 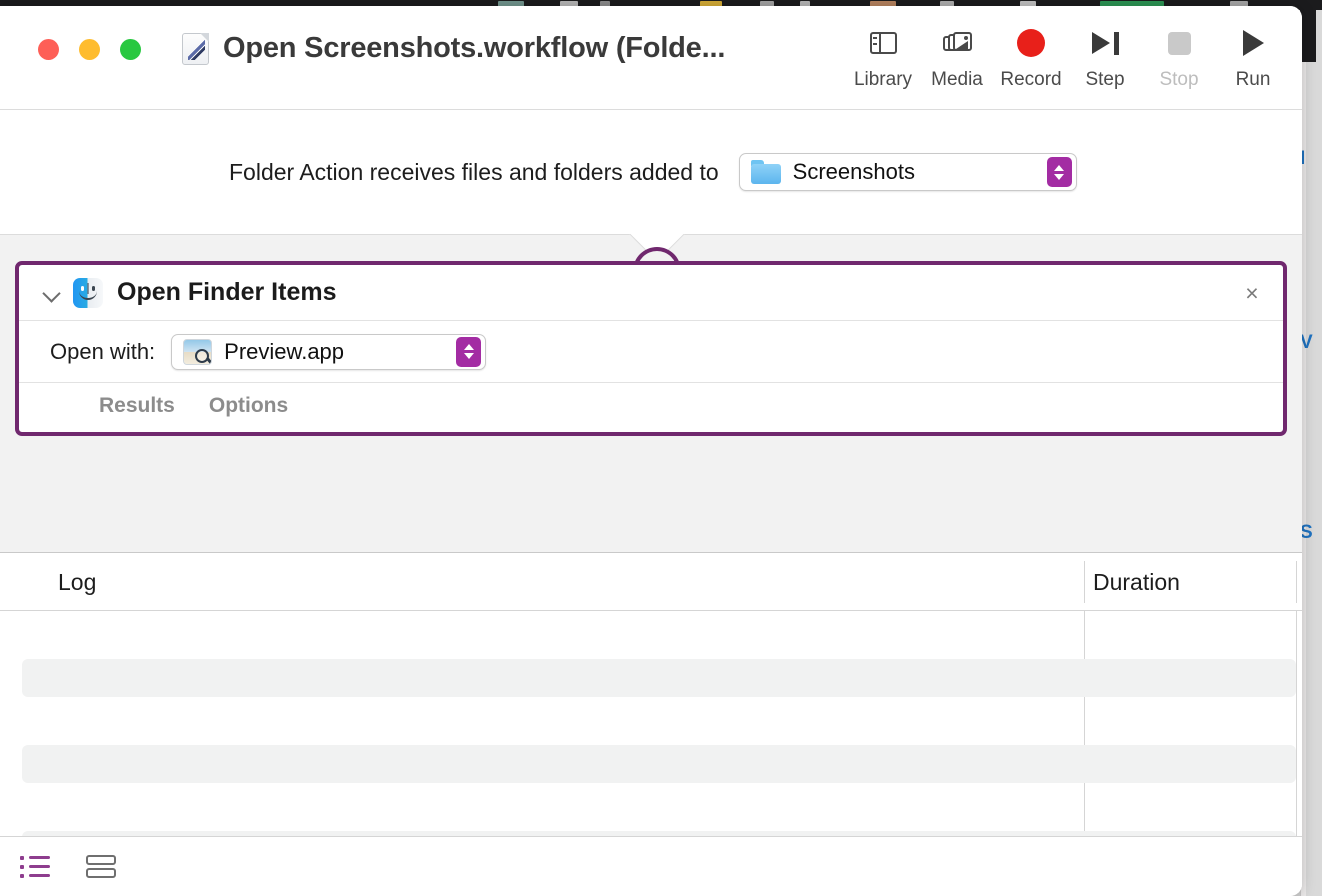 I want to click on run-play-icon, so click(x=1253, y=43).